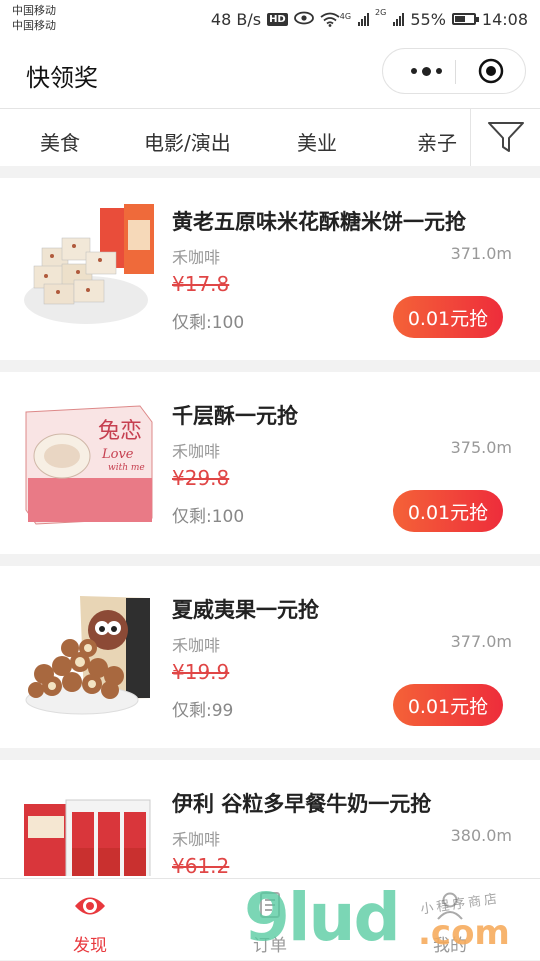  Describe the element at coordinates (437, 141) in the screenshot. I see `category-parent-child: 亲子` at that location.